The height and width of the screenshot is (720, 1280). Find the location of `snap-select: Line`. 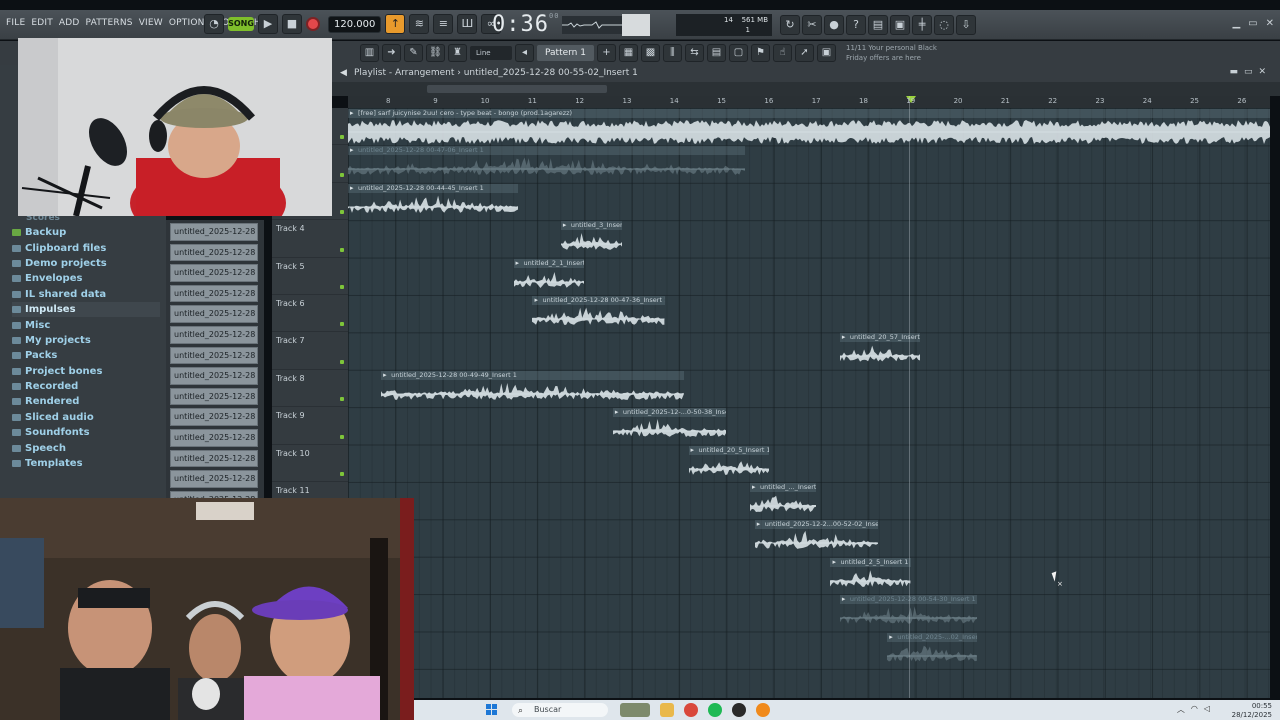

snap-select: Line is located at coordinates (491, 53).